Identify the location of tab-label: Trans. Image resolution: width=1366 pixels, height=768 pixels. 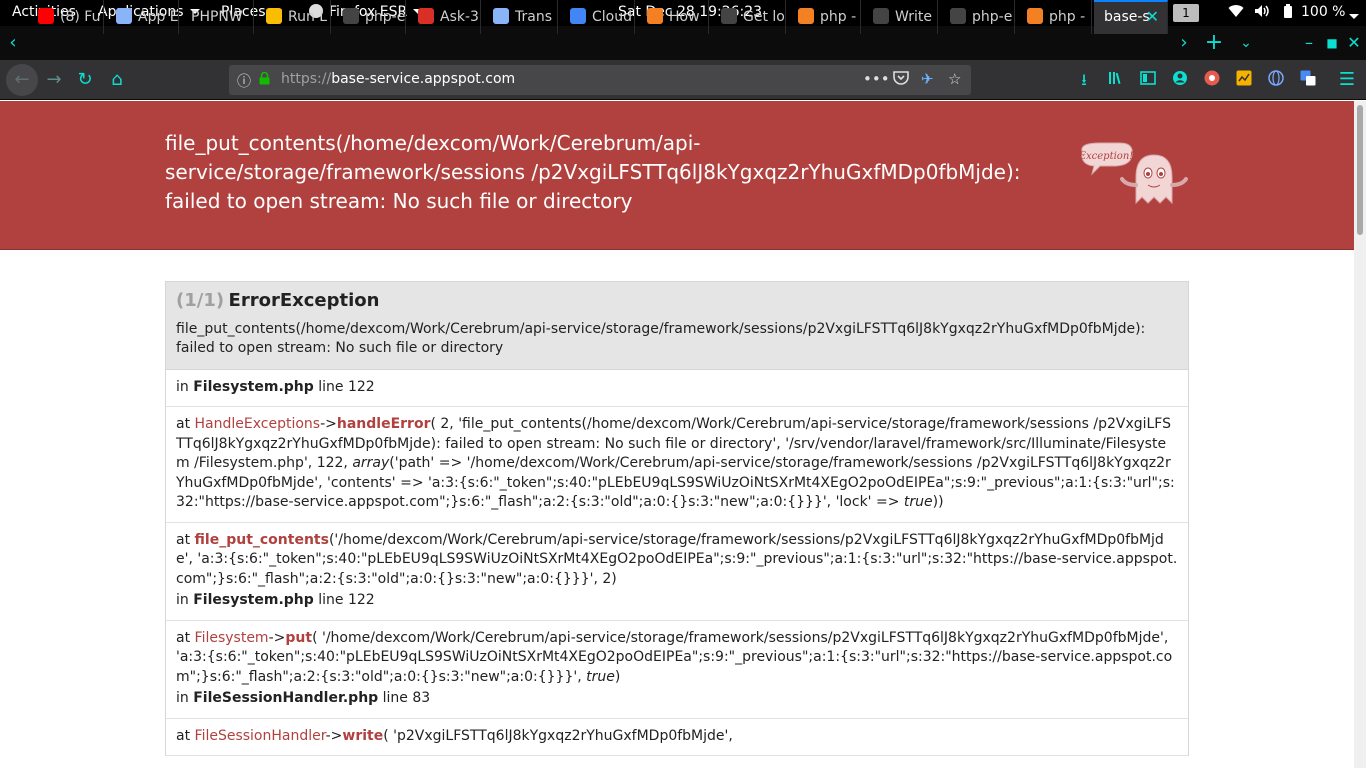
(533, 17).